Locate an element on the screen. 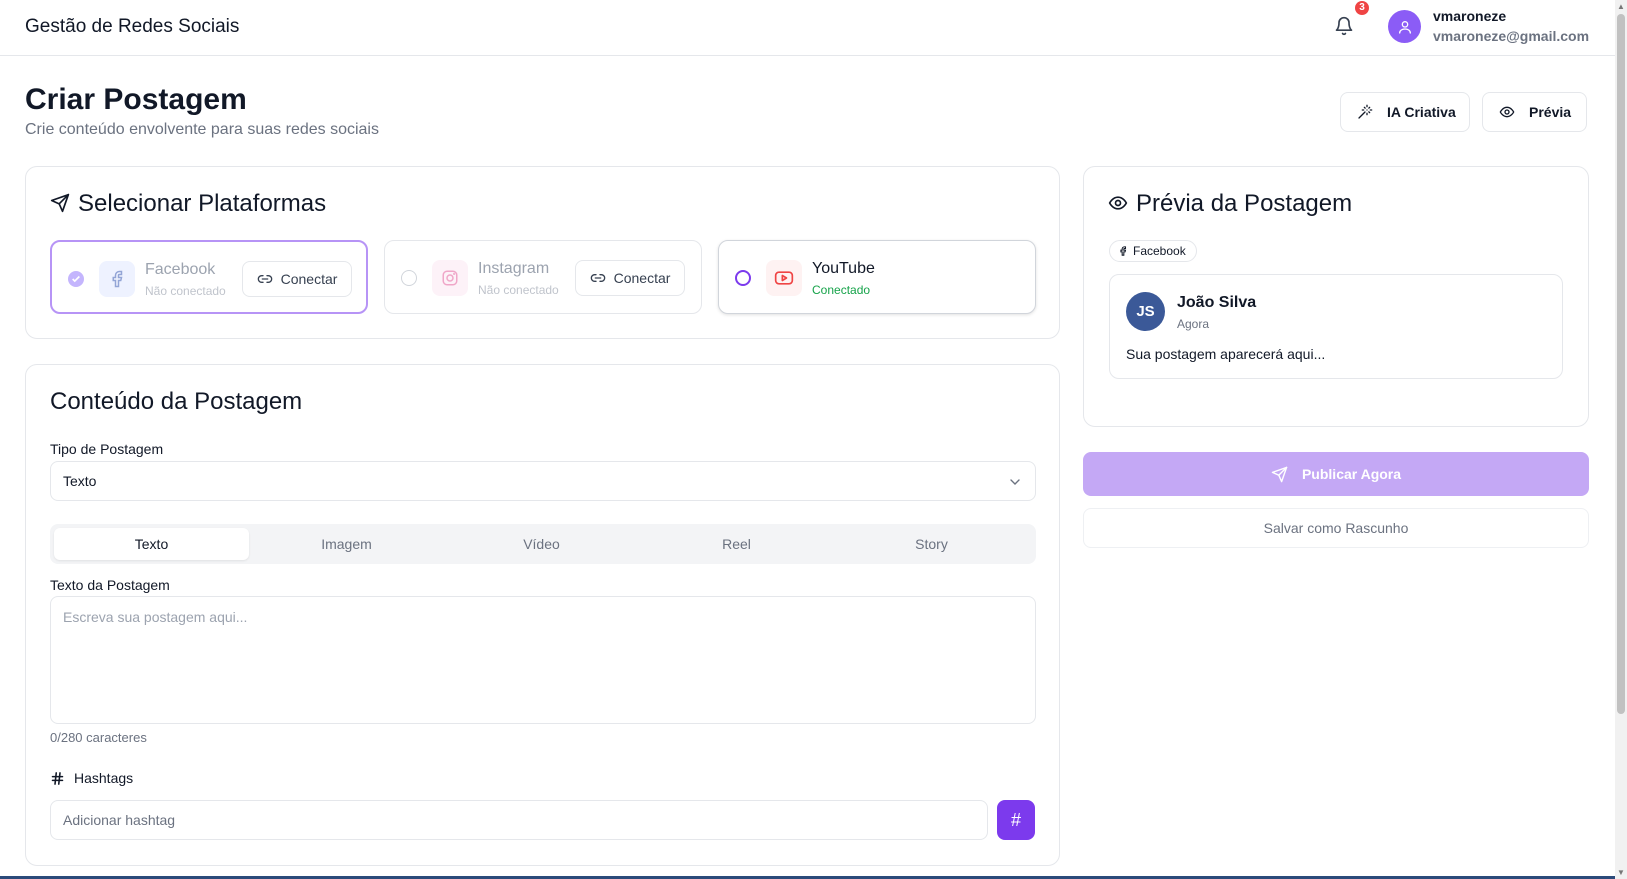 The height and width of the screenshot is (879, 1627). app-title: Gestão de Redes Sociais is located at coordinates (132, 26).